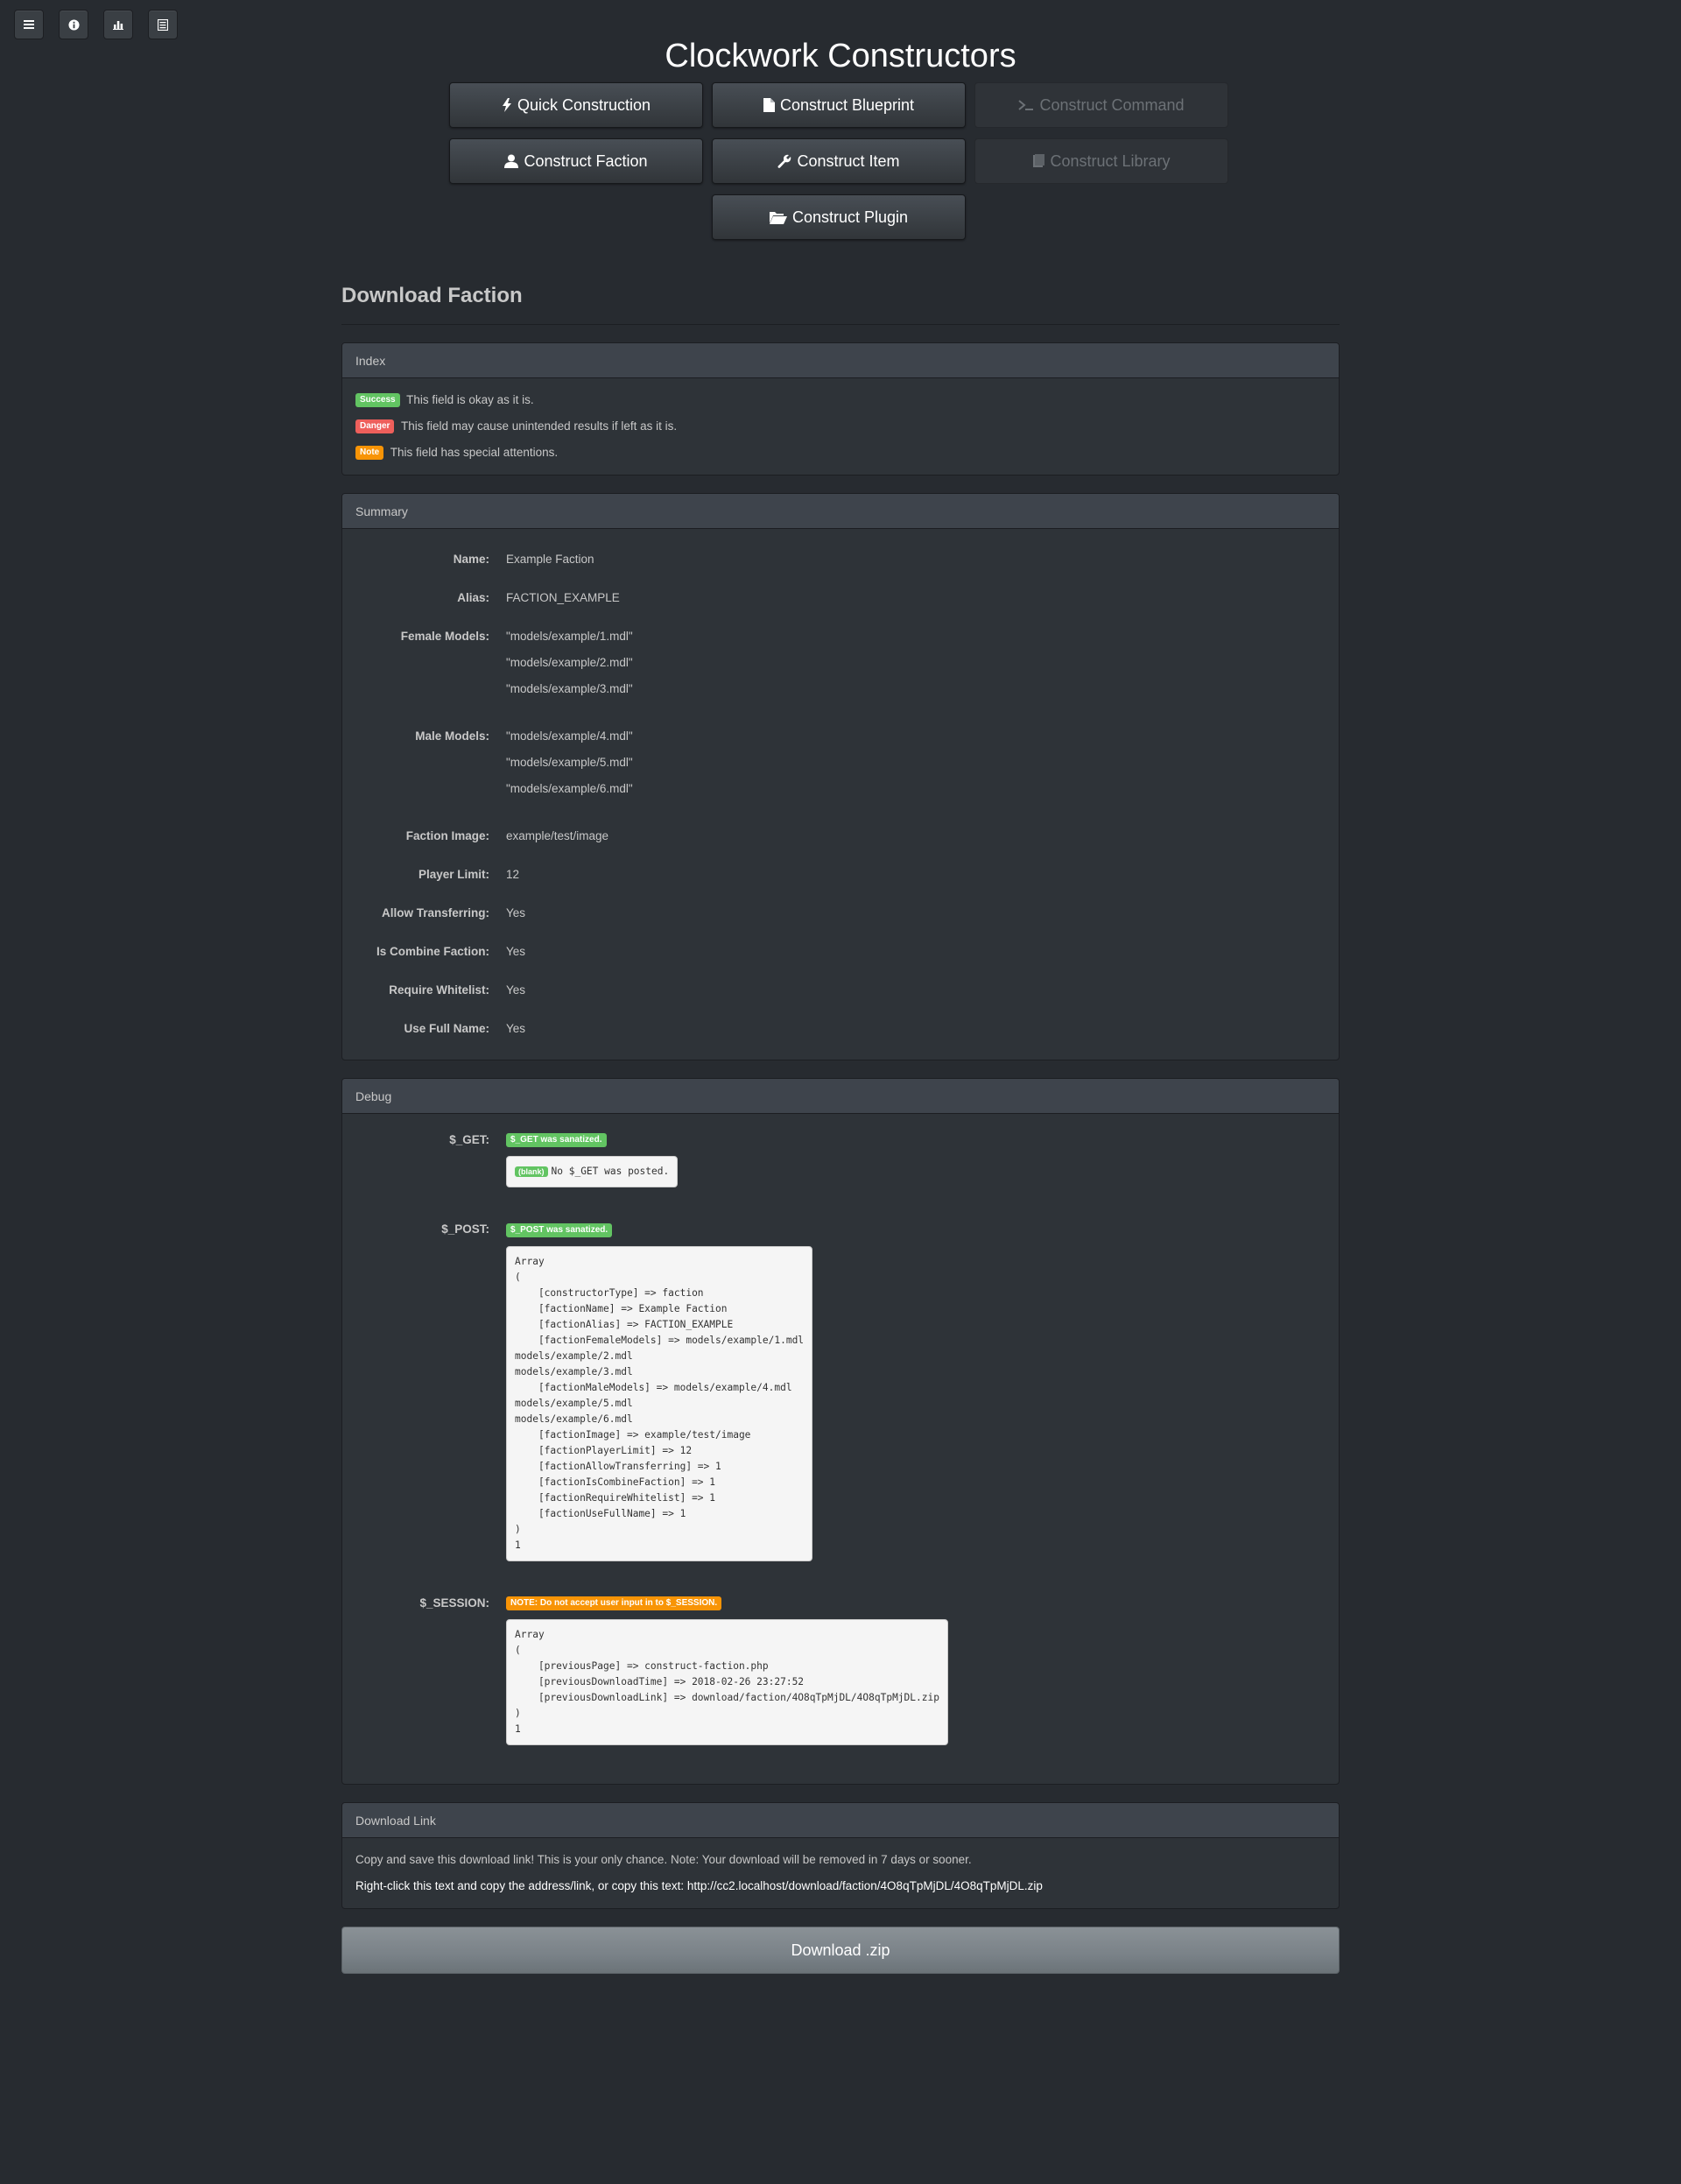 The width and height of the screenshot is (1681, 2184). What do you see at coordinates (511, 161) in the screenshot?
I see `user-icon` at bounding box center [511, 161].